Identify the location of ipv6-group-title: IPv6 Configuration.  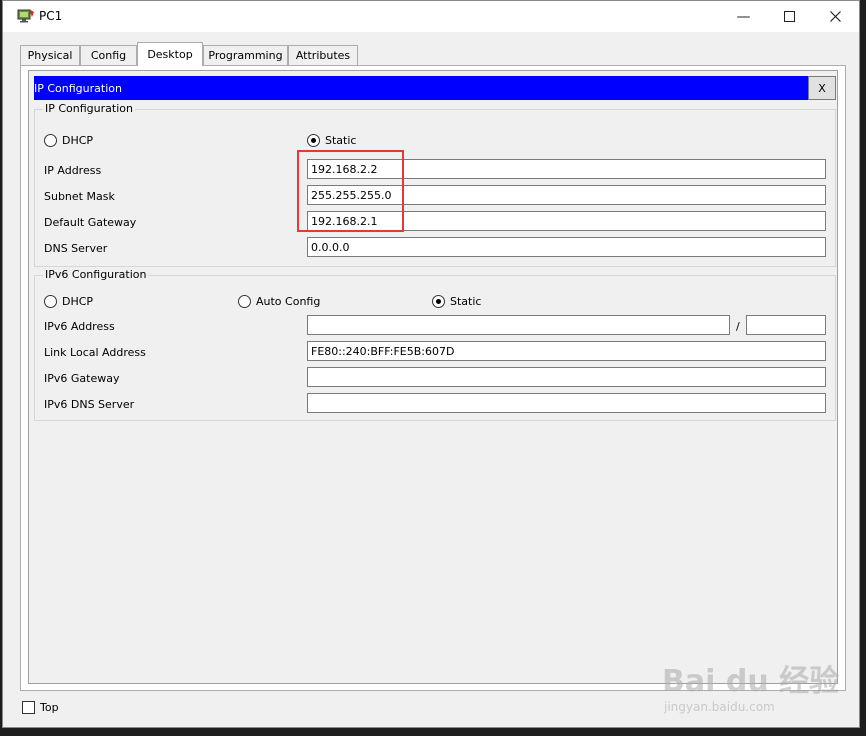
(96, 274).